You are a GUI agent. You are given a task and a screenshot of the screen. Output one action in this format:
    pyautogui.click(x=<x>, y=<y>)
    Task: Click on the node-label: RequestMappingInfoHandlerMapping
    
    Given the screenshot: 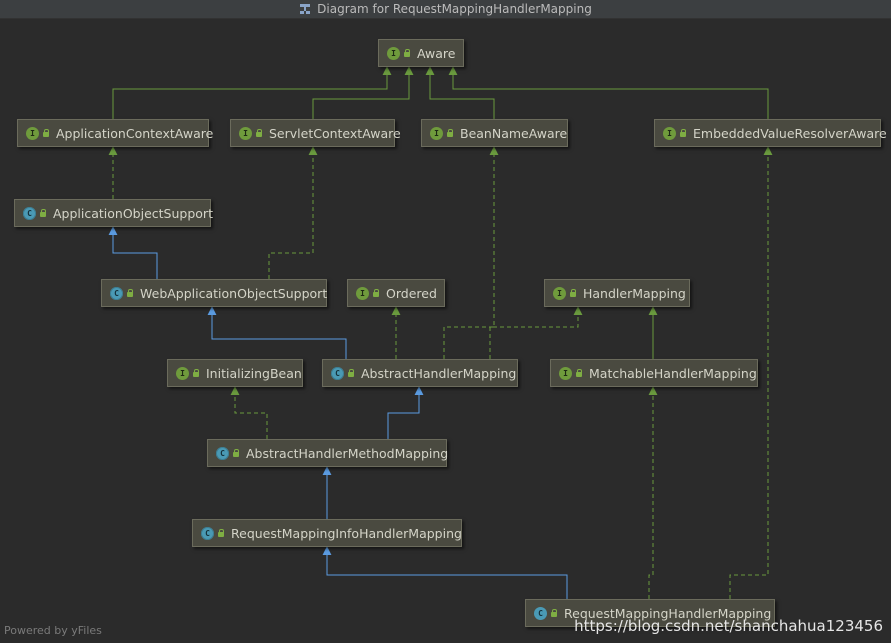 What is the action you would take?
    pyautogui.click(x=346, y=533)
    